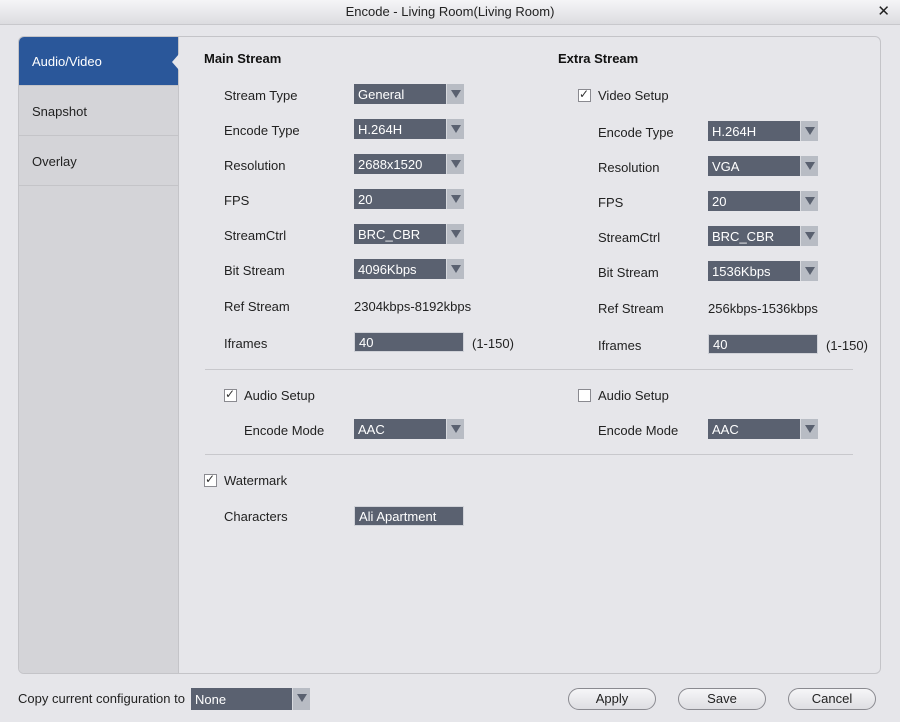 This screenshot has height=722, width=900. Describe the element at coordinates (409, 342) in the screenshot. I see `main-iframes-input: 40` at that location.